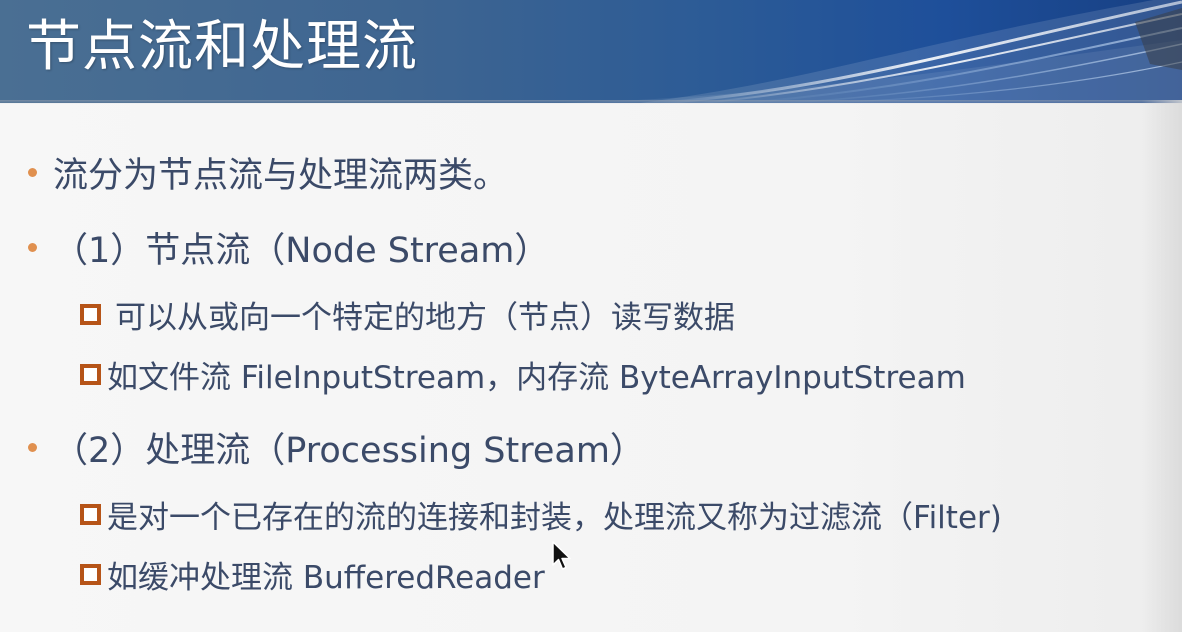 This screenshot has width=1182, height=632. I want to click on sub-bullet-text: 可以从或向一个特定的地方（节点）读写数据, so click(425, 317).